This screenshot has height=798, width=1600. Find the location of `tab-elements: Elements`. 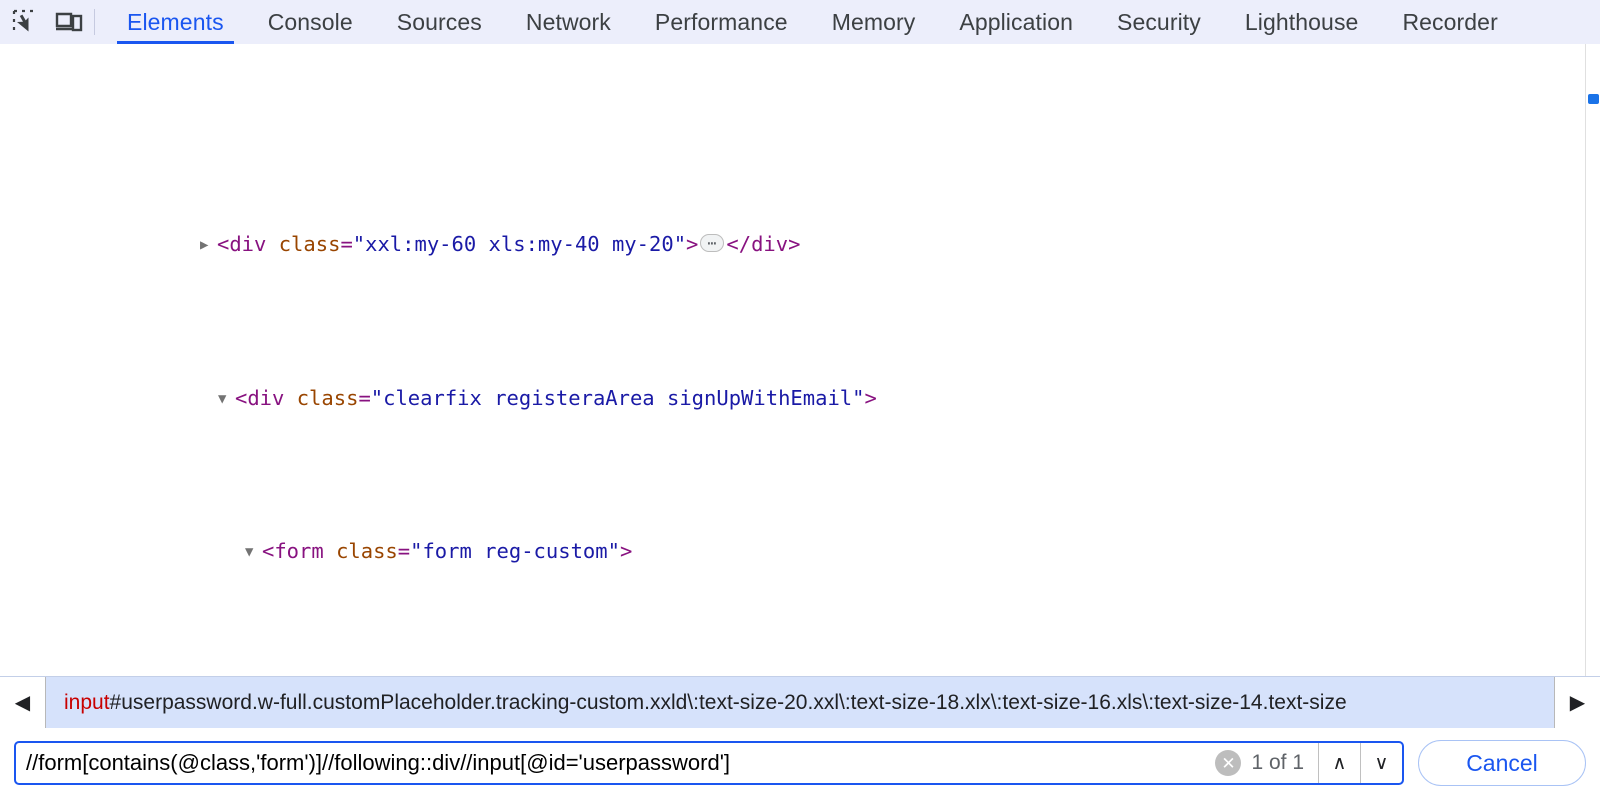

tab-elements: Elements is located at coordinates (175, 22).